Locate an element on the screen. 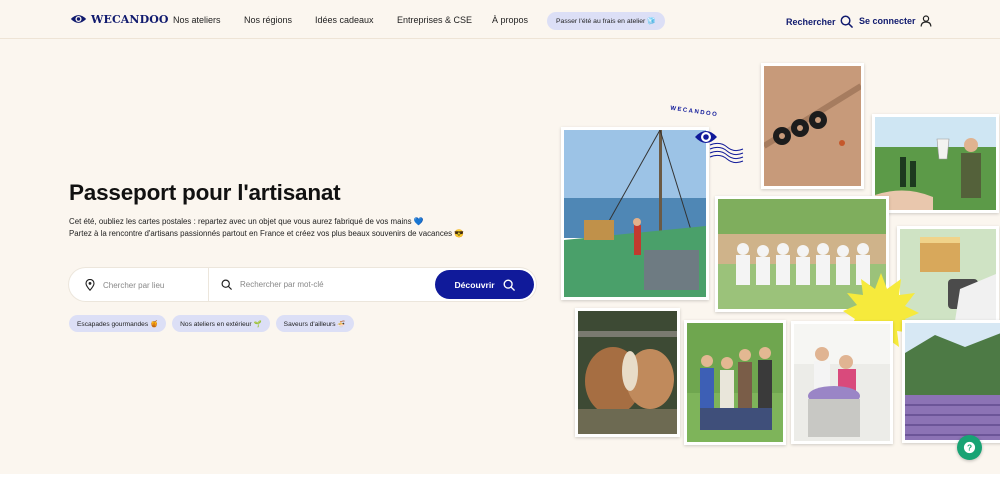 This screenshot has width=1000, height=478. login-button: Se connecter is located at coordinates (895, 21).